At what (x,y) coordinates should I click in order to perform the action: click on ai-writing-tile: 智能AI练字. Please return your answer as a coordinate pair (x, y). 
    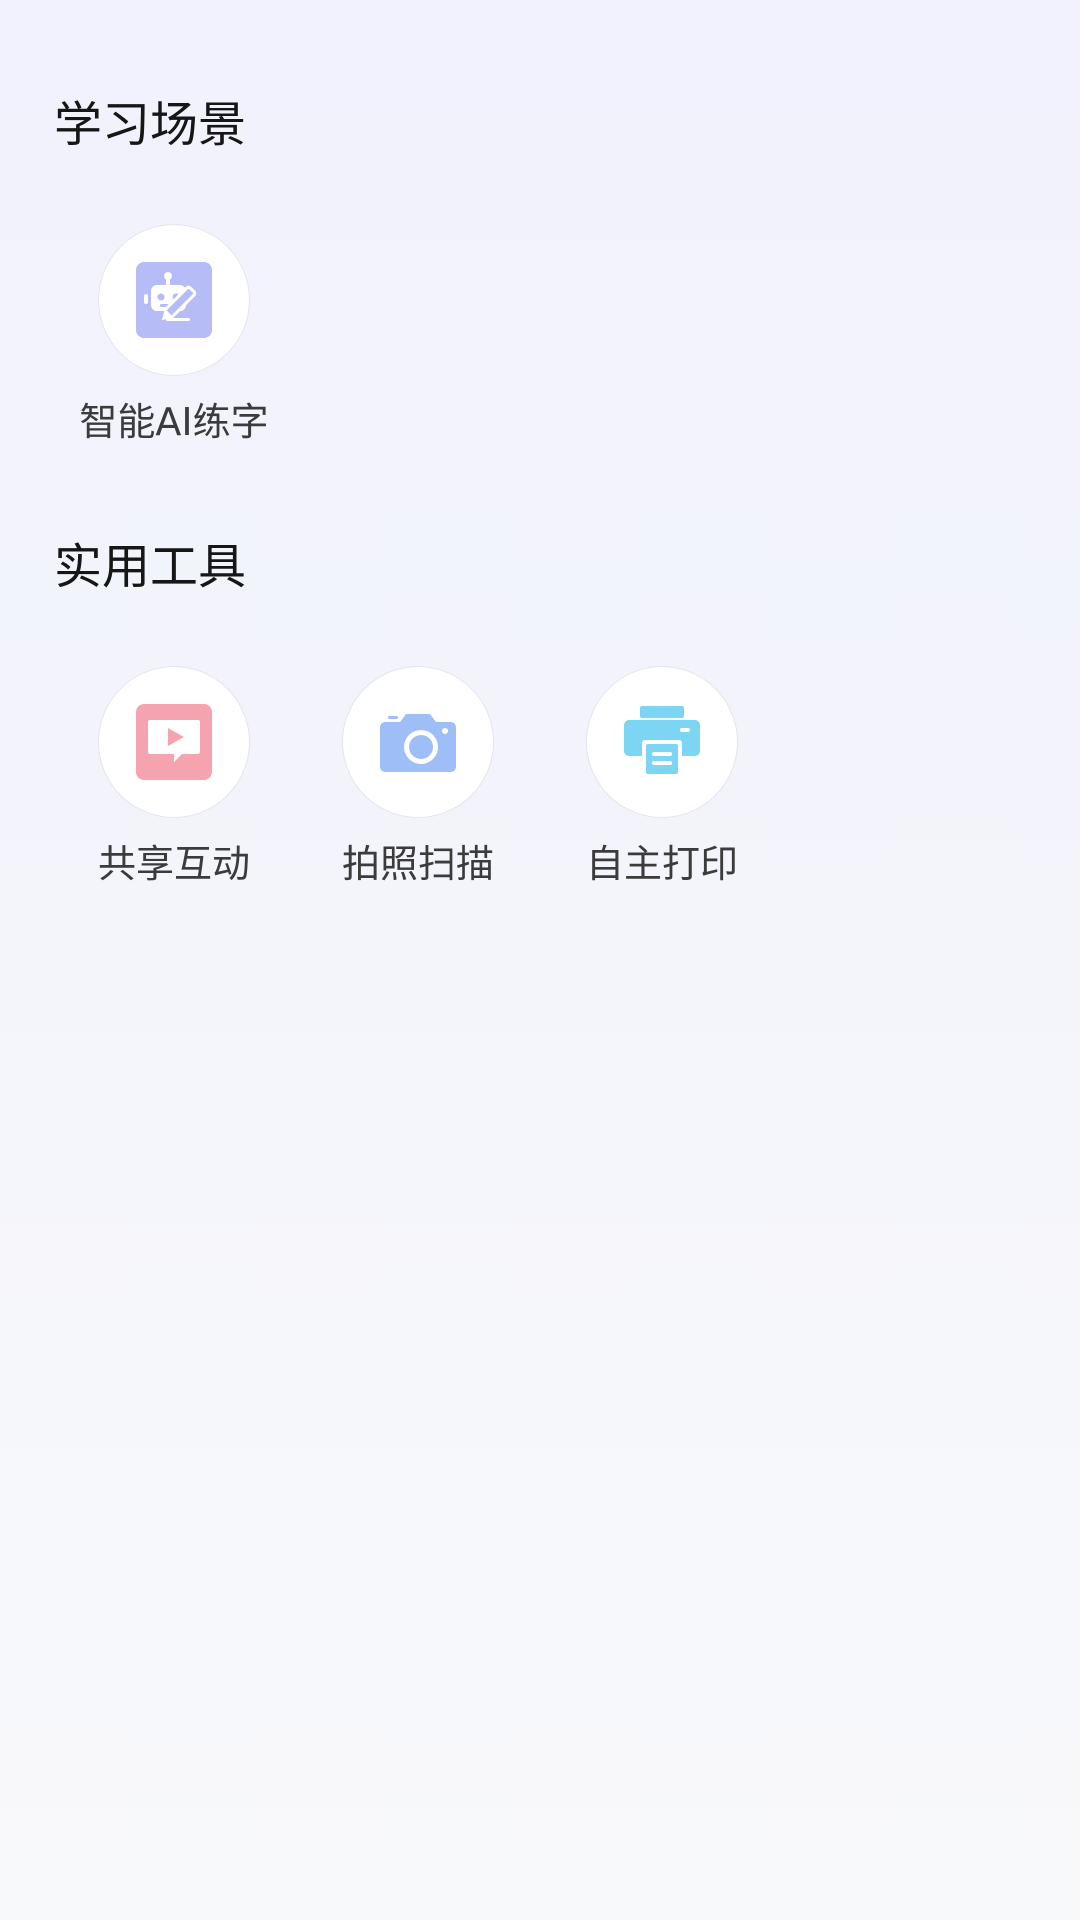
    Looking at the image, I should click on (174, 344).